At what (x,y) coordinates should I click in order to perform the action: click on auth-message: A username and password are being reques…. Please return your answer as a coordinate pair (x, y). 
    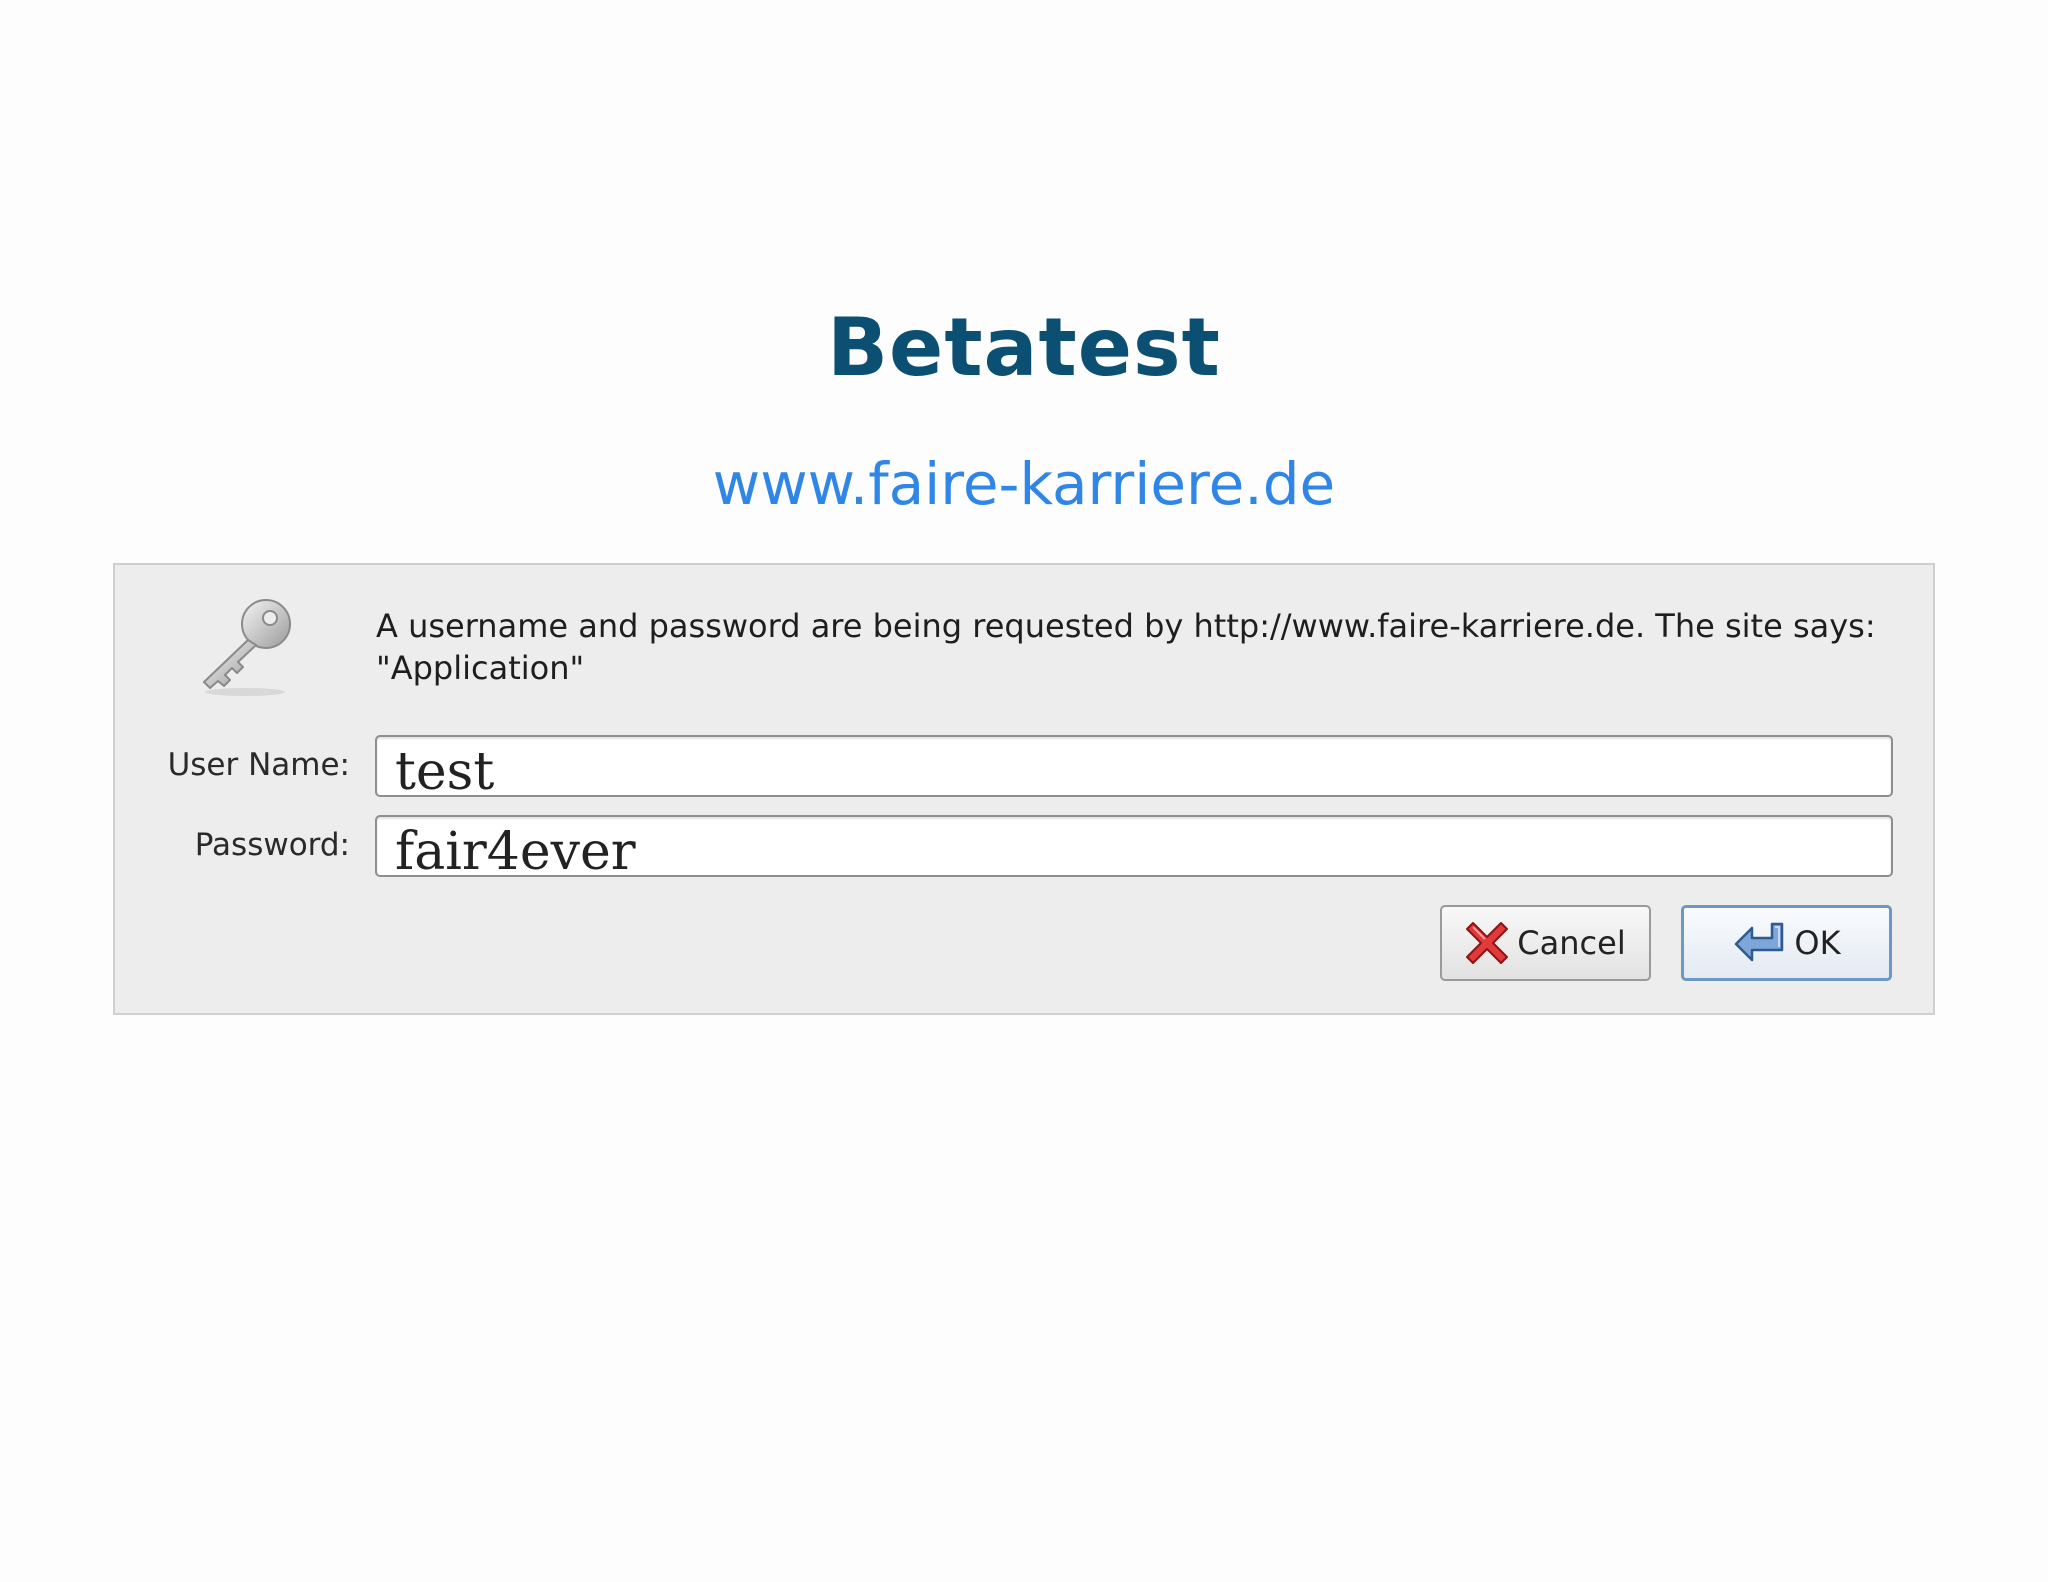
    Looking at the image, I should click on (1126, 647).